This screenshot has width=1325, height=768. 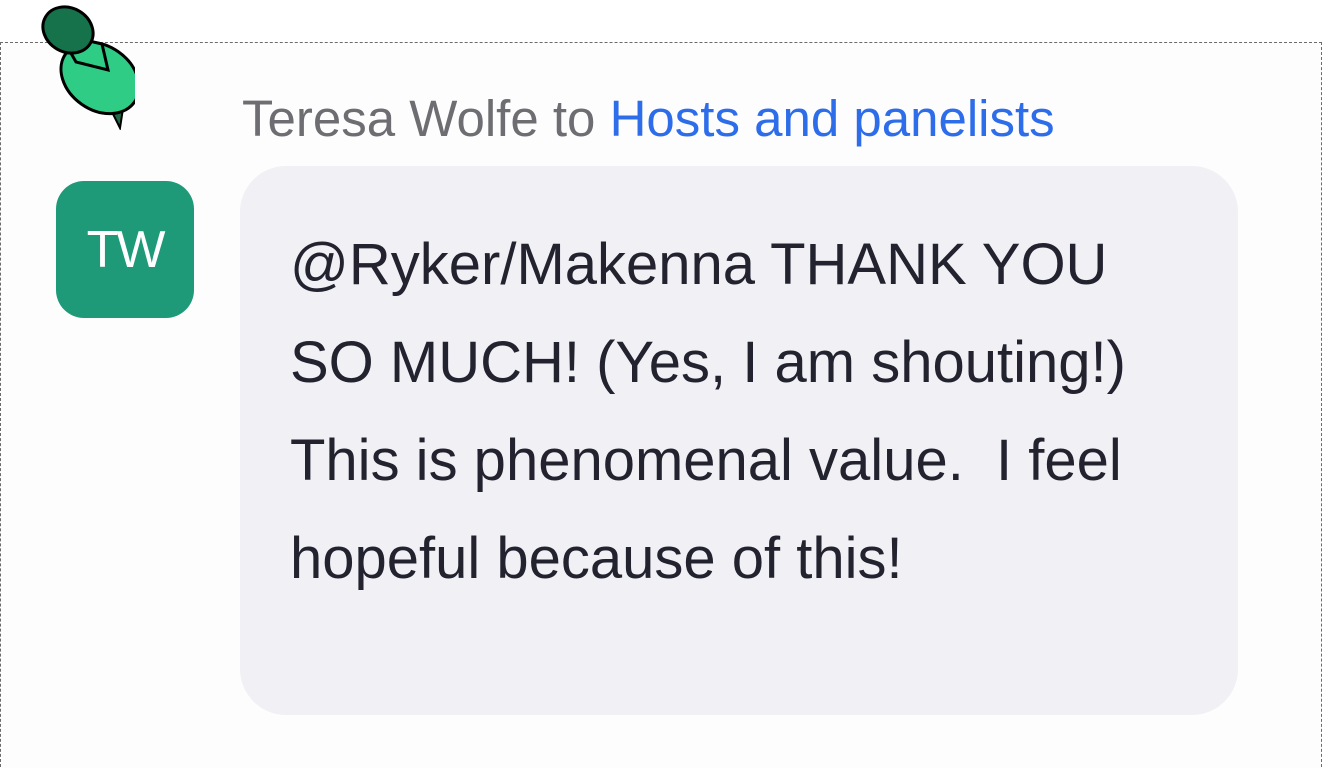 I want to click on recipients-label: Hosts and panelists, so click(x=832, y=118).